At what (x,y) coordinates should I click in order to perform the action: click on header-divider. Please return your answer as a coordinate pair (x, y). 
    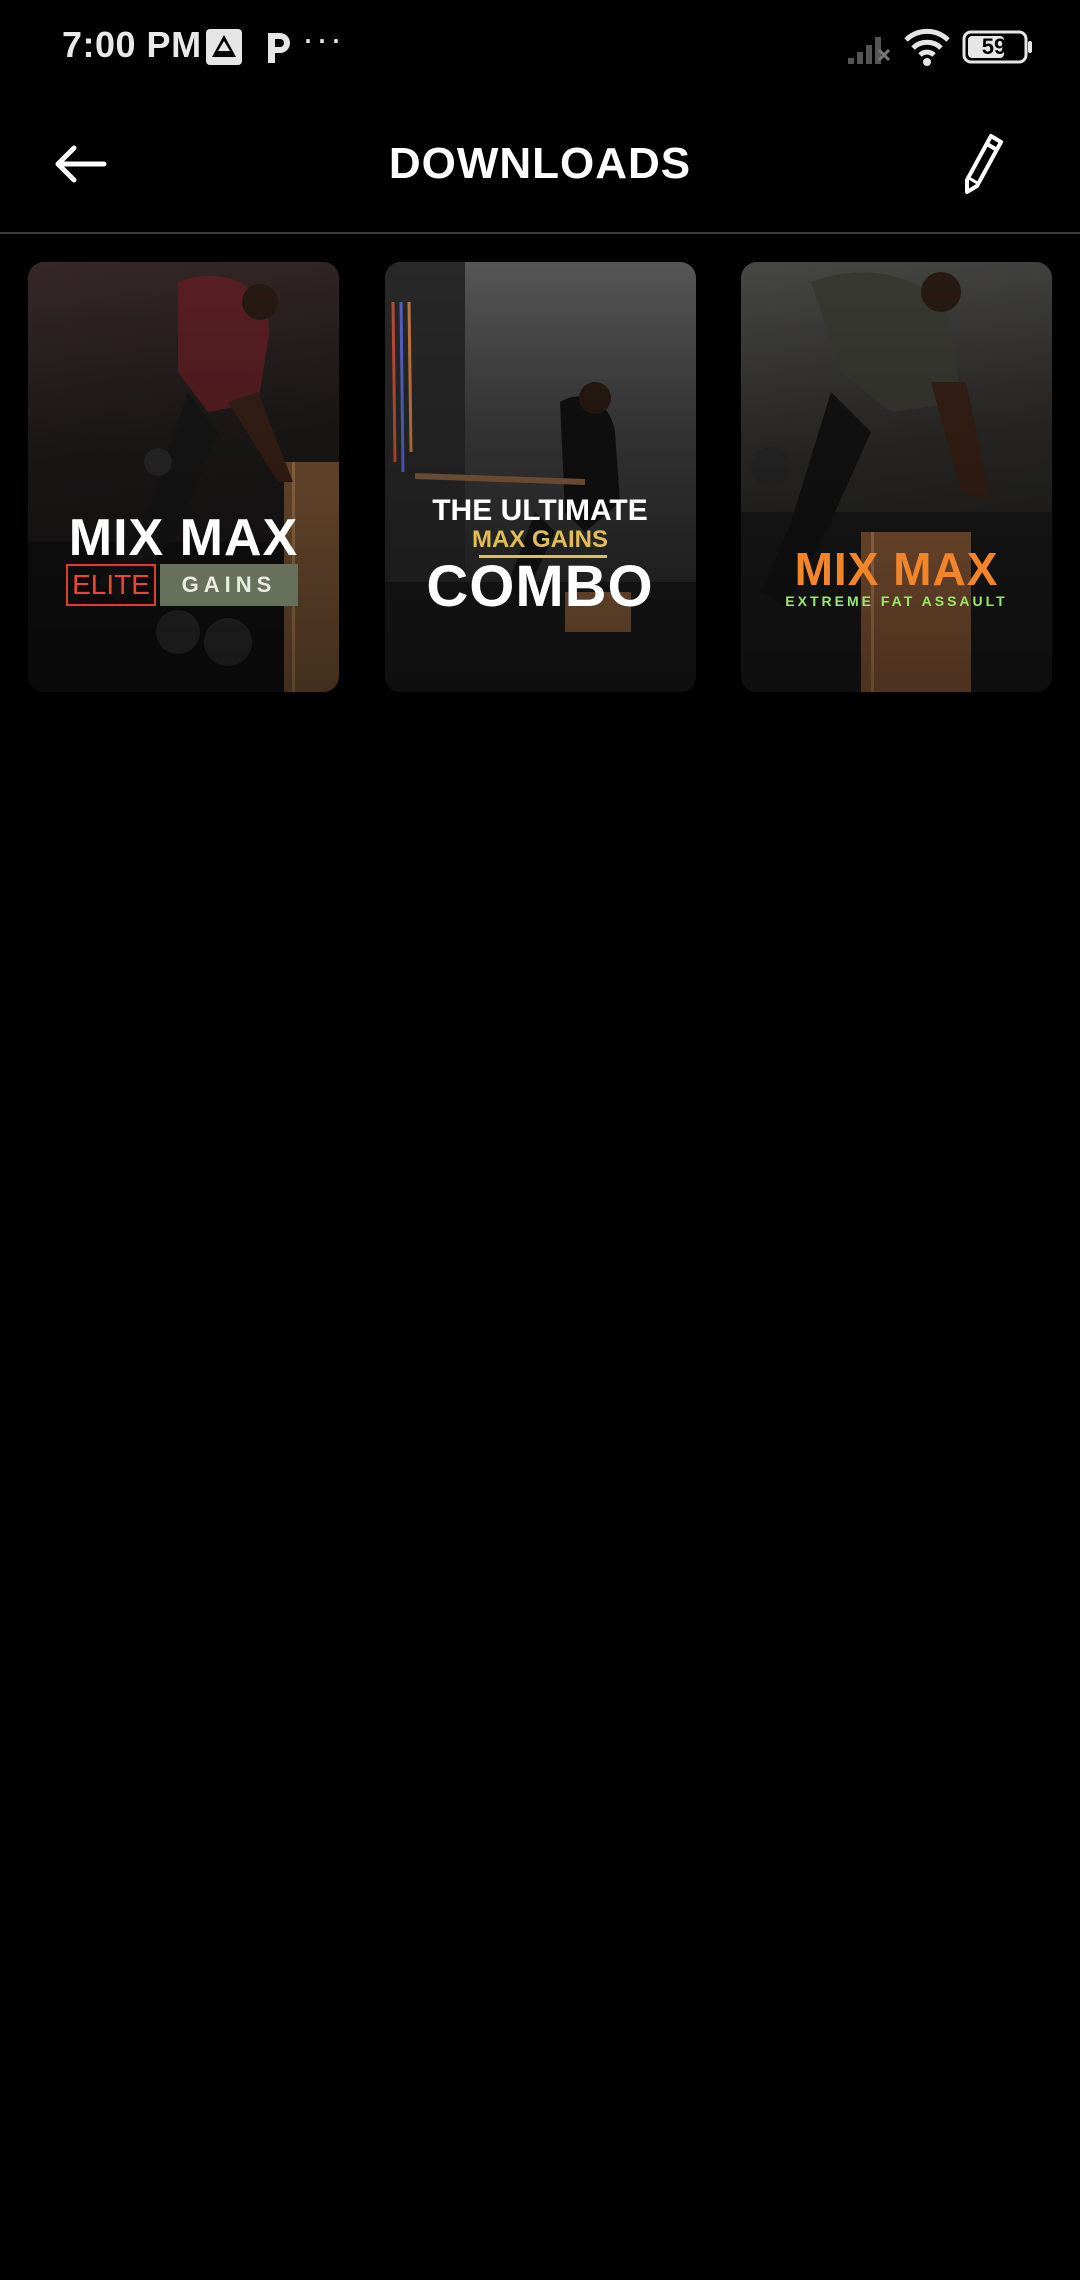
    Looking at the image, I should click on (540, 233).